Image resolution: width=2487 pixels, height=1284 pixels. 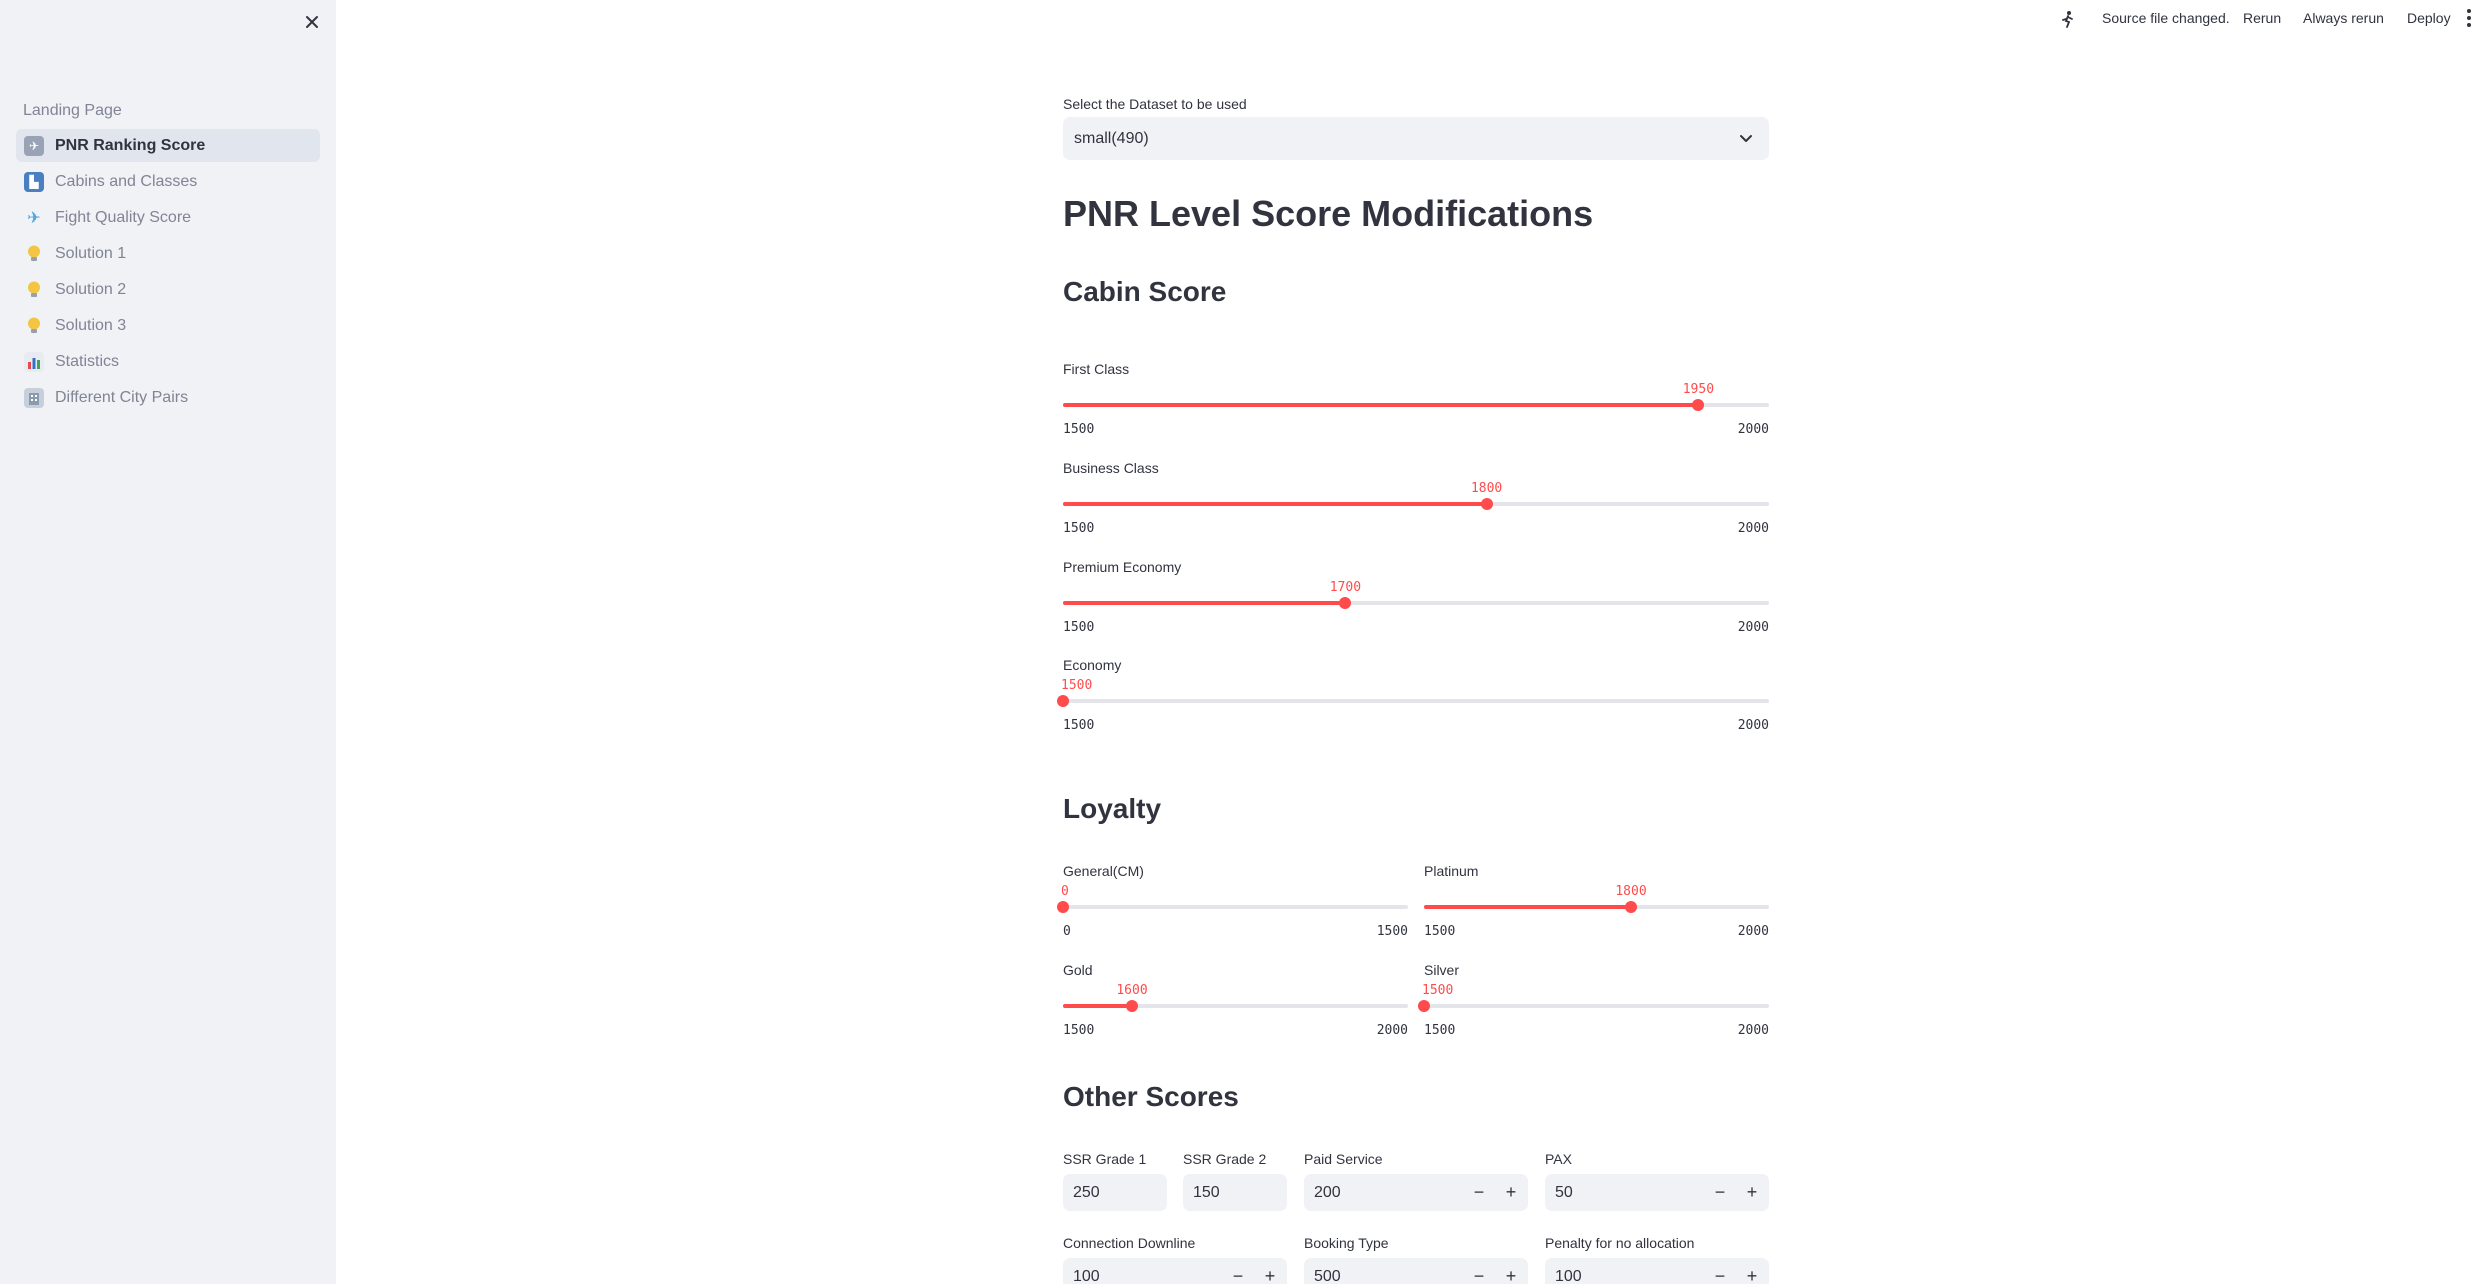 What do you see at coordinates (34, 145) in the screenshot?
I see `ticket-icon: ✈` at bounding box center [34, 145].